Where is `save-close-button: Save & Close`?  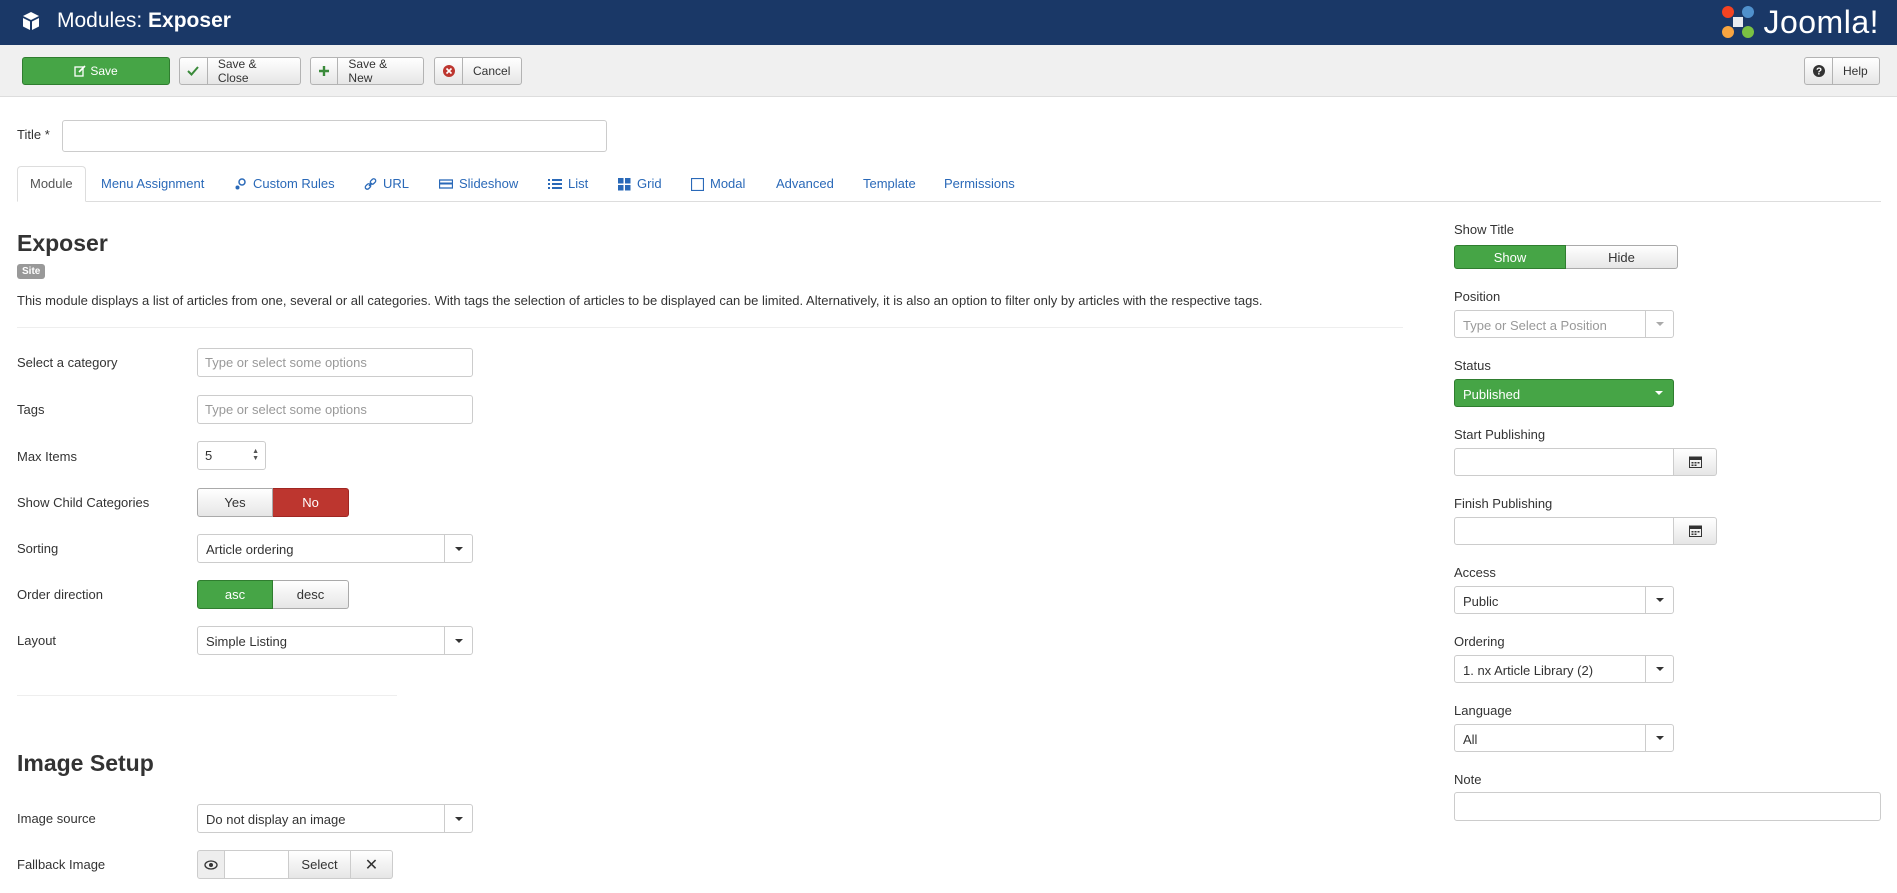
save-close-button: Save & Close is located at coordinates (240, 71).